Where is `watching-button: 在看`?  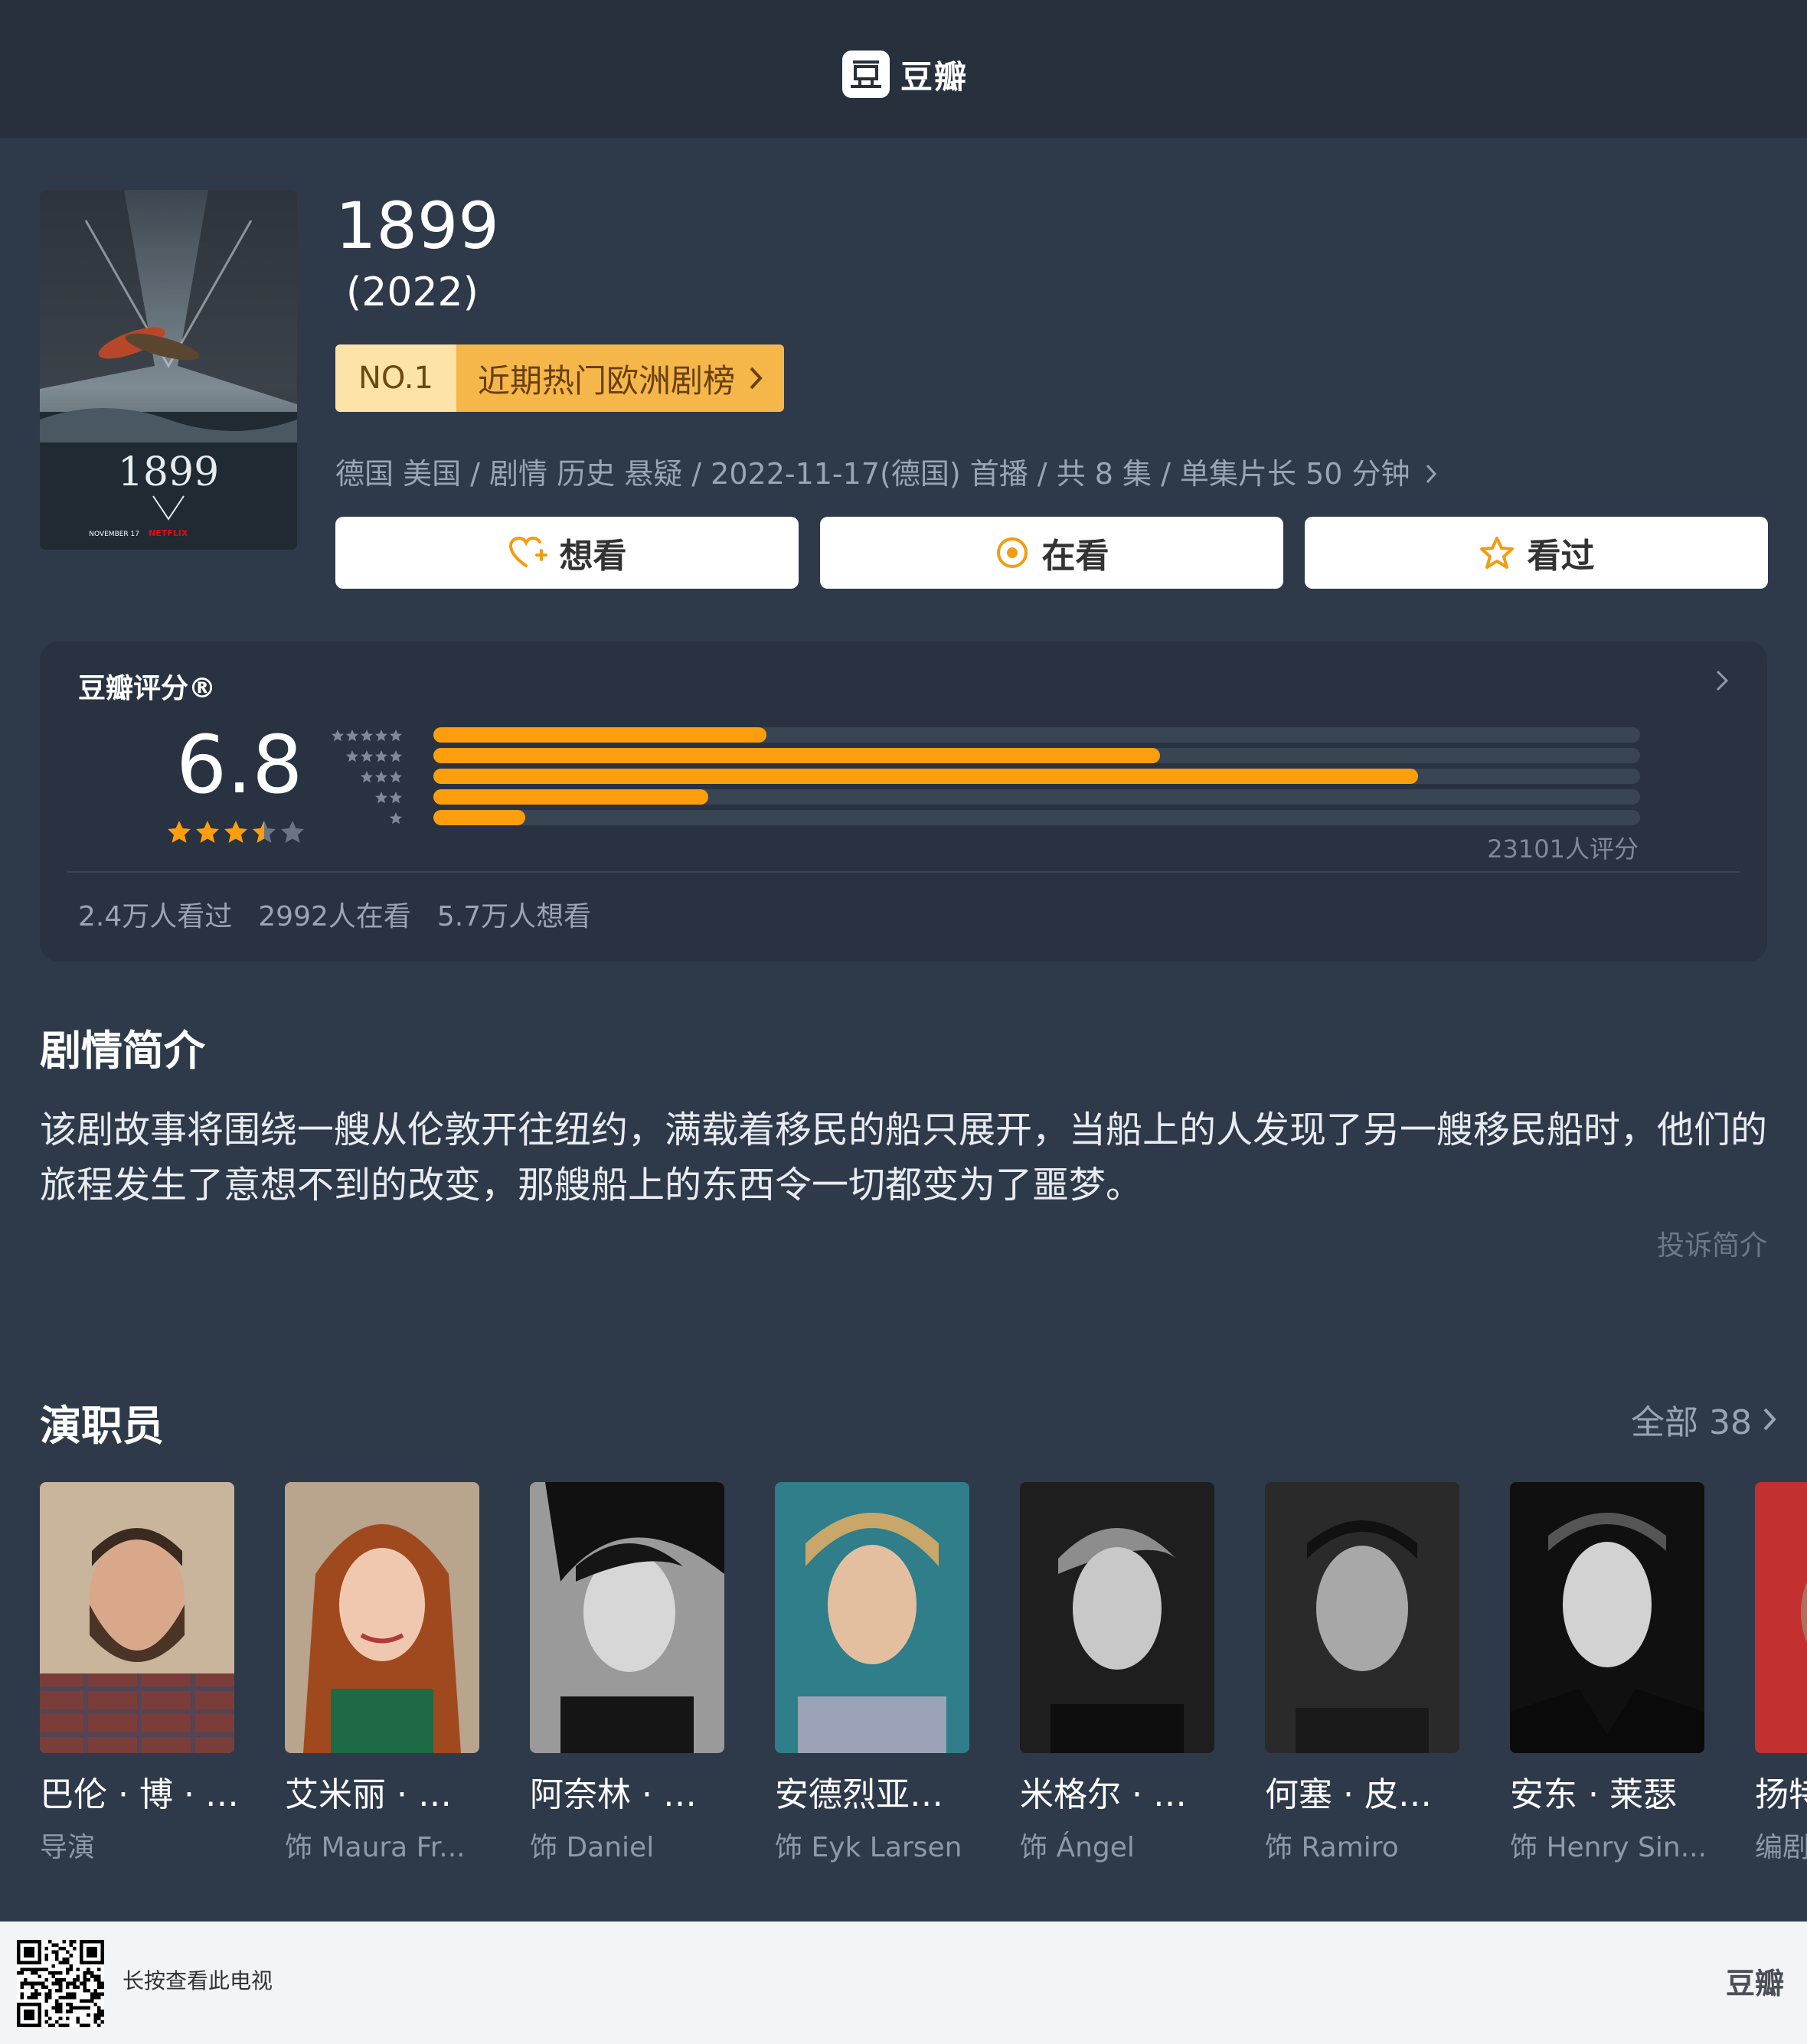 watching-button: 在看 is located at coordinates (1051, 553).